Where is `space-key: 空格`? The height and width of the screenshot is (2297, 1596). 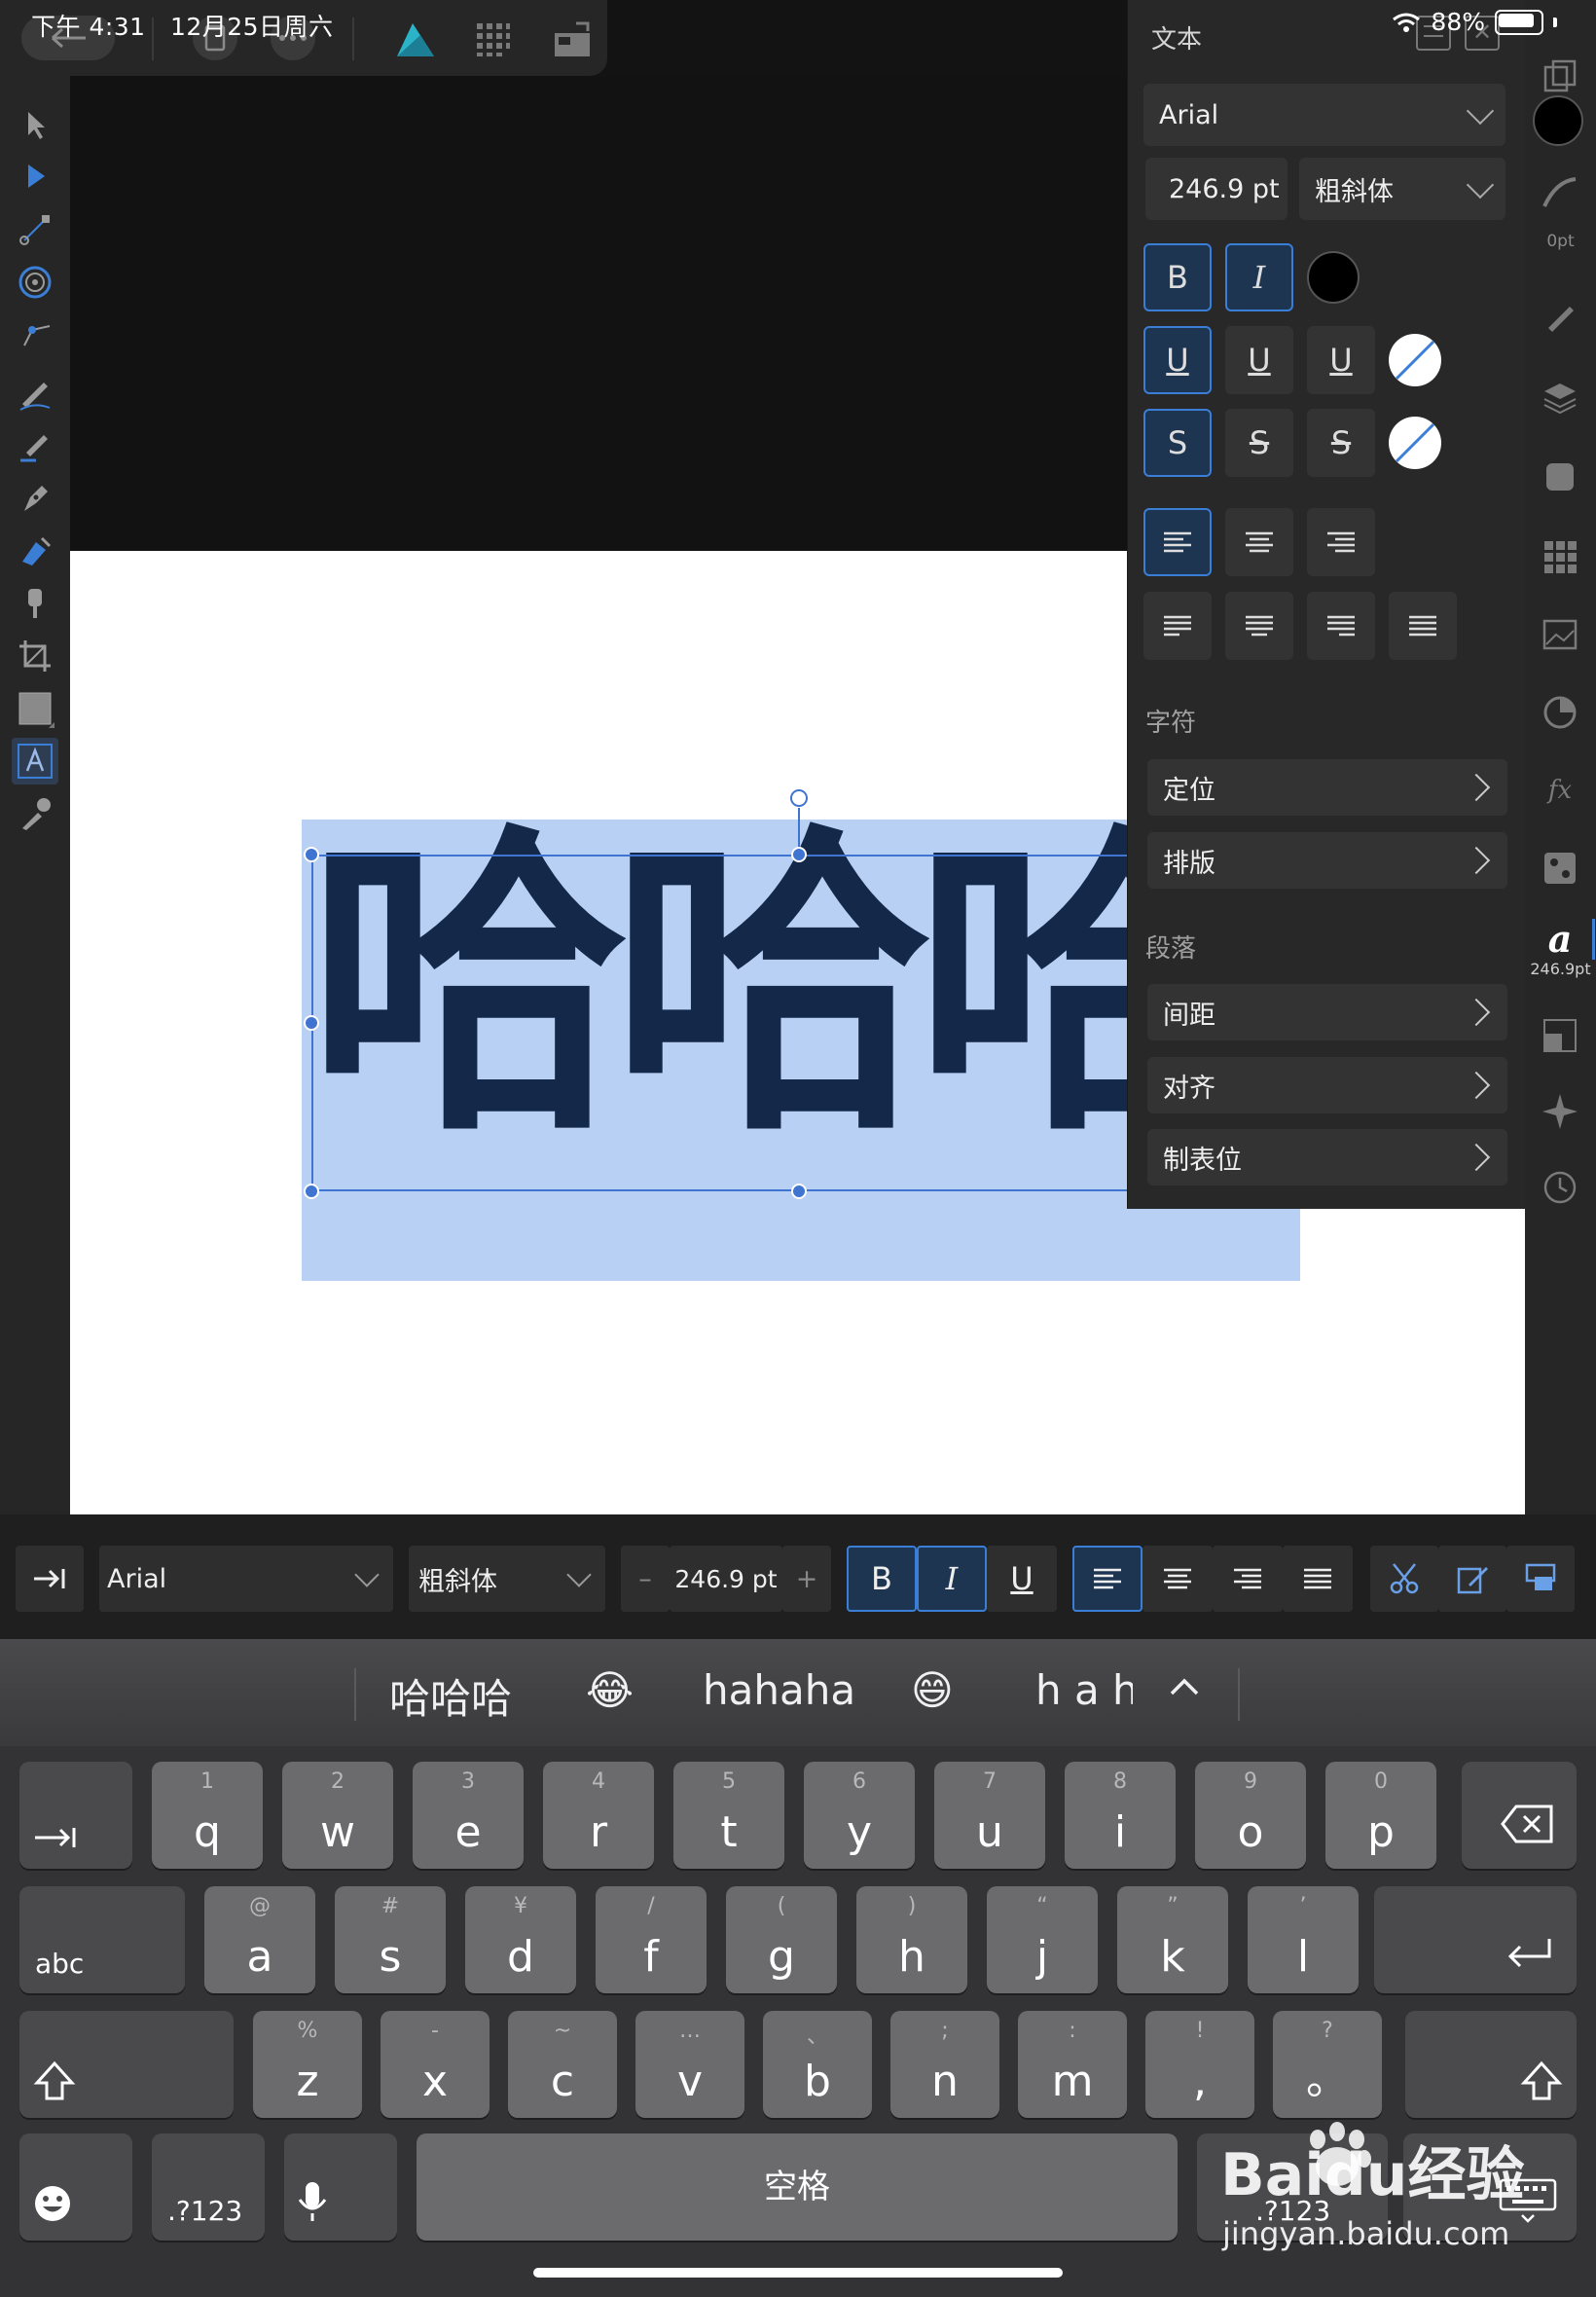 space-key: 空格 is located at coordinates (798, 2187).